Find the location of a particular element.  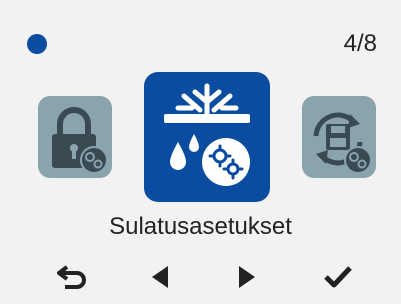

confirm-button is located at coordinates (338, 277).